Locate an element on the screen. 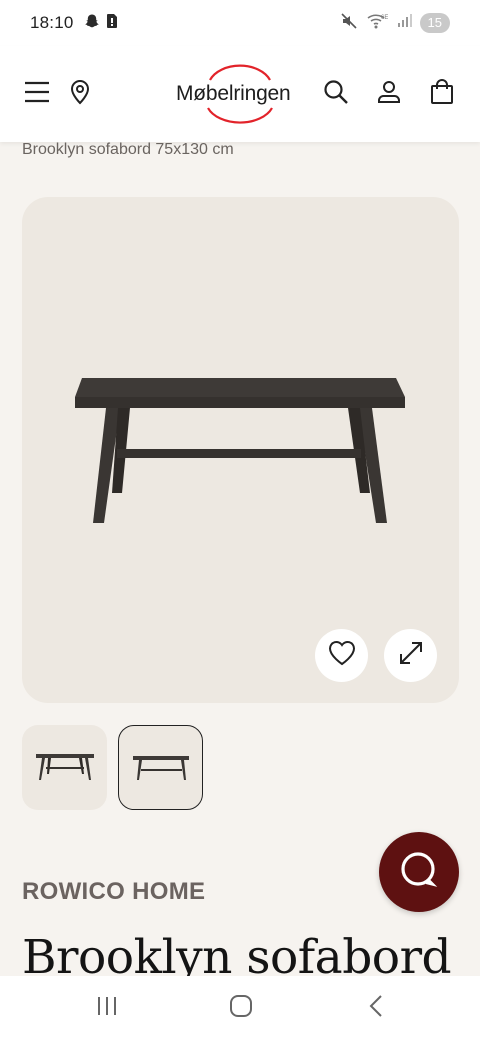  store-locator-button is located at coordinates (80, 94).